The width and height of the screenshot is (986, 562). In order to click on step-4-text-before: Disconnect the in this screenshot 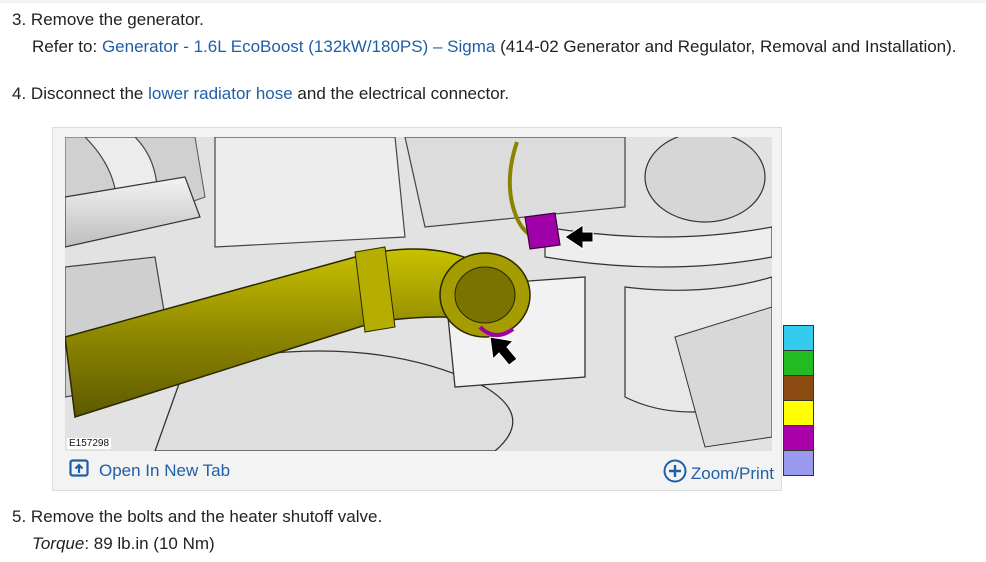, I will do `click(87, 93)`.